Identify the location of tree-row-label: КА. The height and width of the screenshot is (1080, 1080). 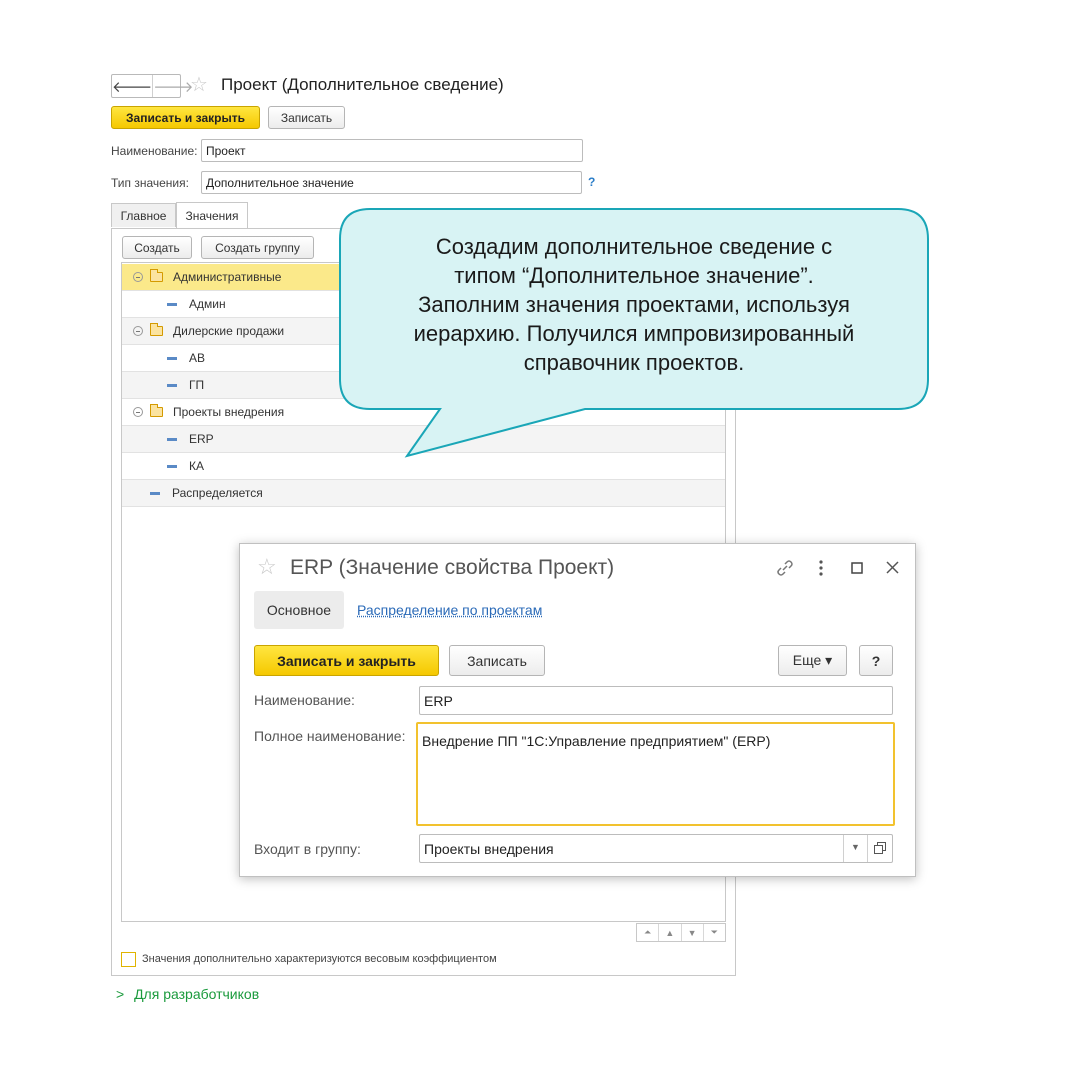
(196, 466).